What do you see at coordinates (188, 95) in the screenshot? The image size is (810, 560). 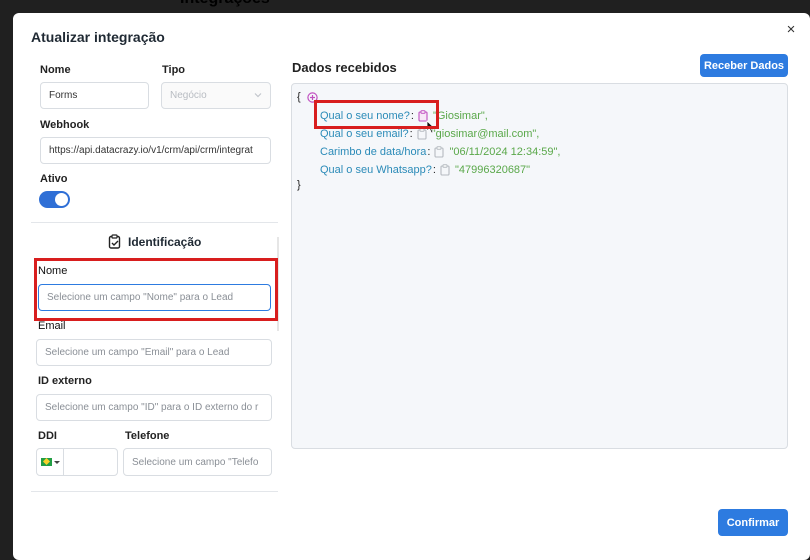 I see `tipo-value: Negócio` at bounding box center [188, 95].